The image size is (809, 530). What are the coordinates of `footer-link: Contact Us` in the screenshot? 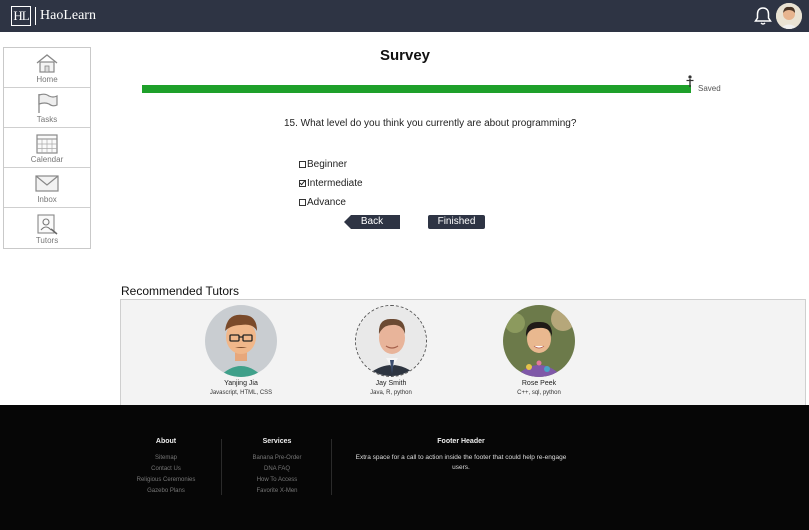 It's located at (166, 469).